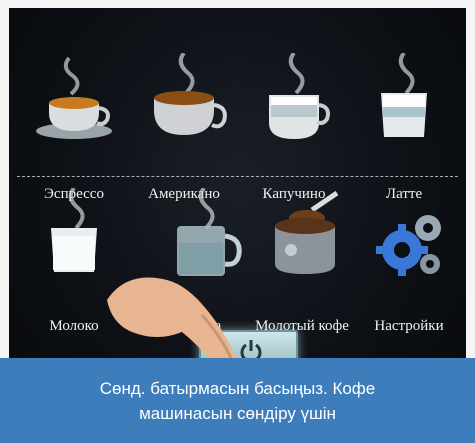 The image size is (475, 443). What do you see at coordinates (409, 326) in the screenshot?
I see `settings-label: Настройки` at bounding box center [409, 326].